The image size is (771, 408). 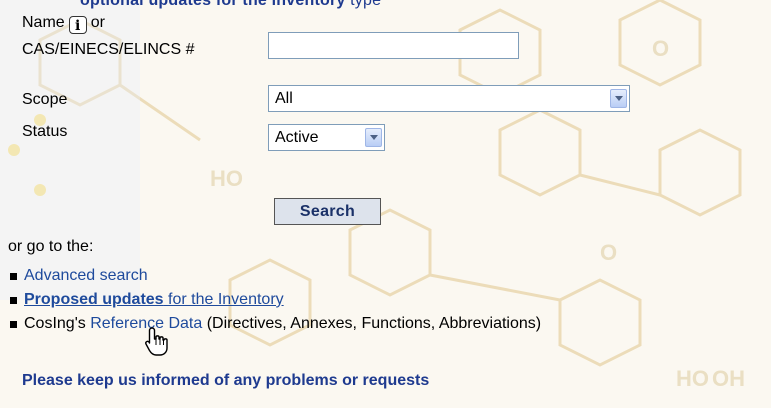 I want to click on name-label-line2: CAS/EINECS/ELINCS #, so click(x=108, y=49).